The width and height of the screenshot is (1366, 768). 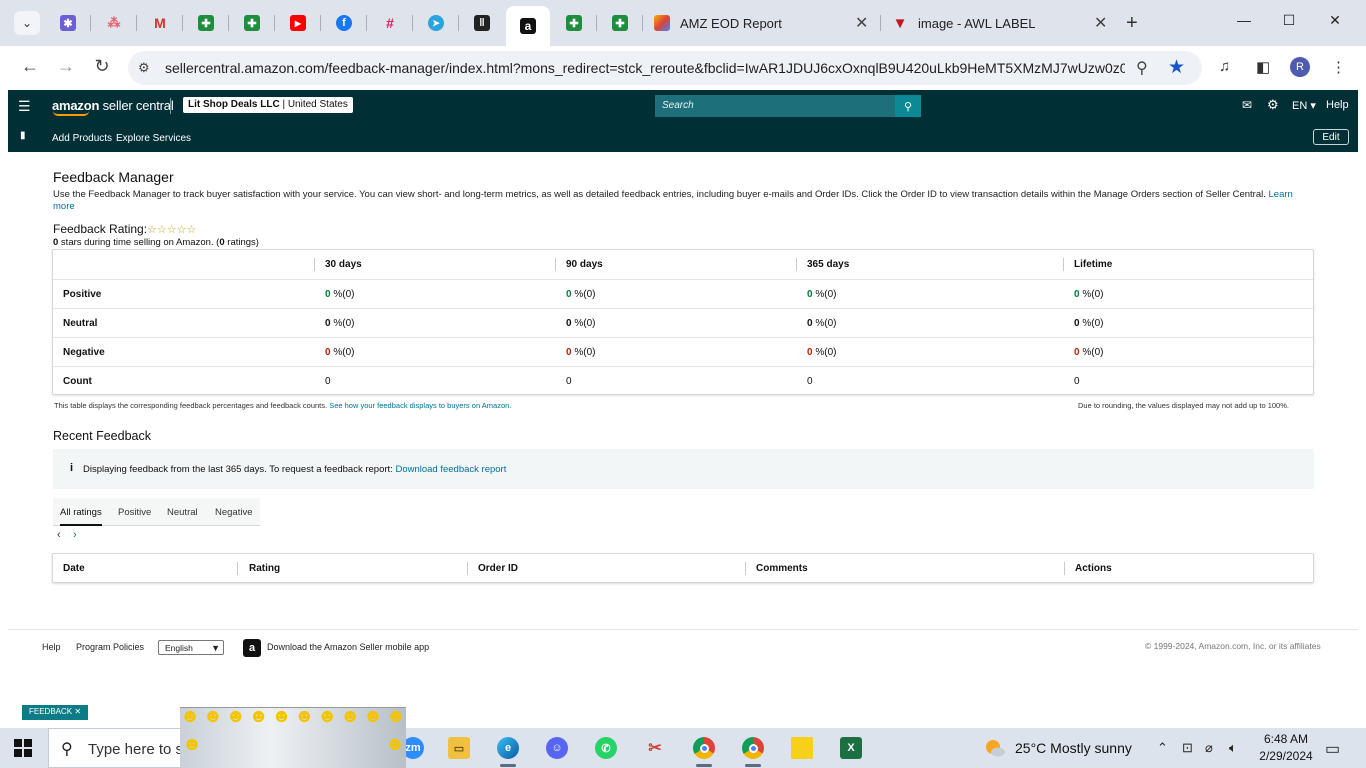 What do you see at coordinates (828, 264) in the screenshot?
I see `column-header: 365 days` at bounding box center [828, 264].